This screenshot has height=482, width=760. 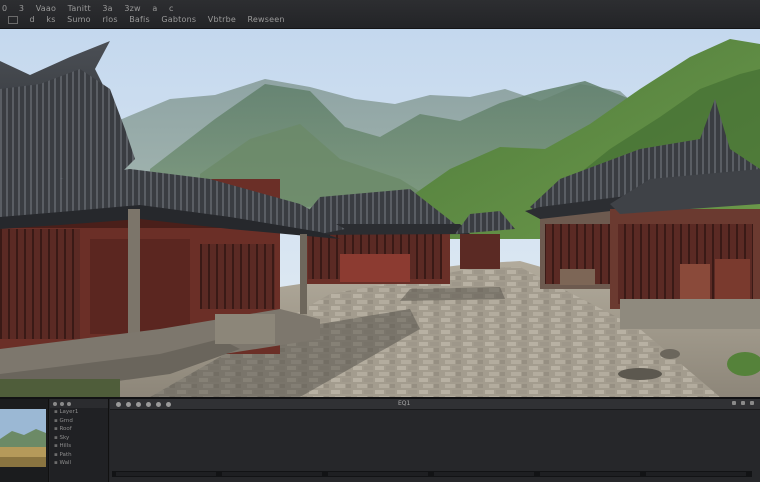 I want to click on layer-item: Layer1, so click(x=79, y=412).